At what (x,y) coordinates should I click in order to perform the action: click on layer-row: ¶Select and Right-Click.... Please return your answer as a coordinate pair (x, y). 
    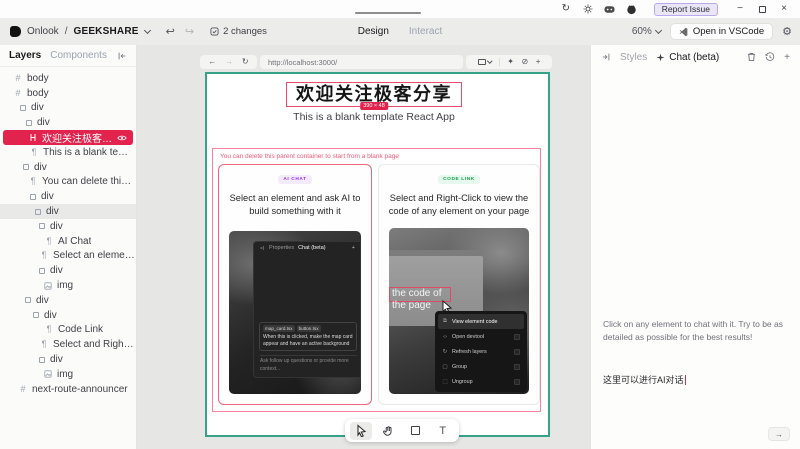
    Looking at the image, I should click on (68, 344).